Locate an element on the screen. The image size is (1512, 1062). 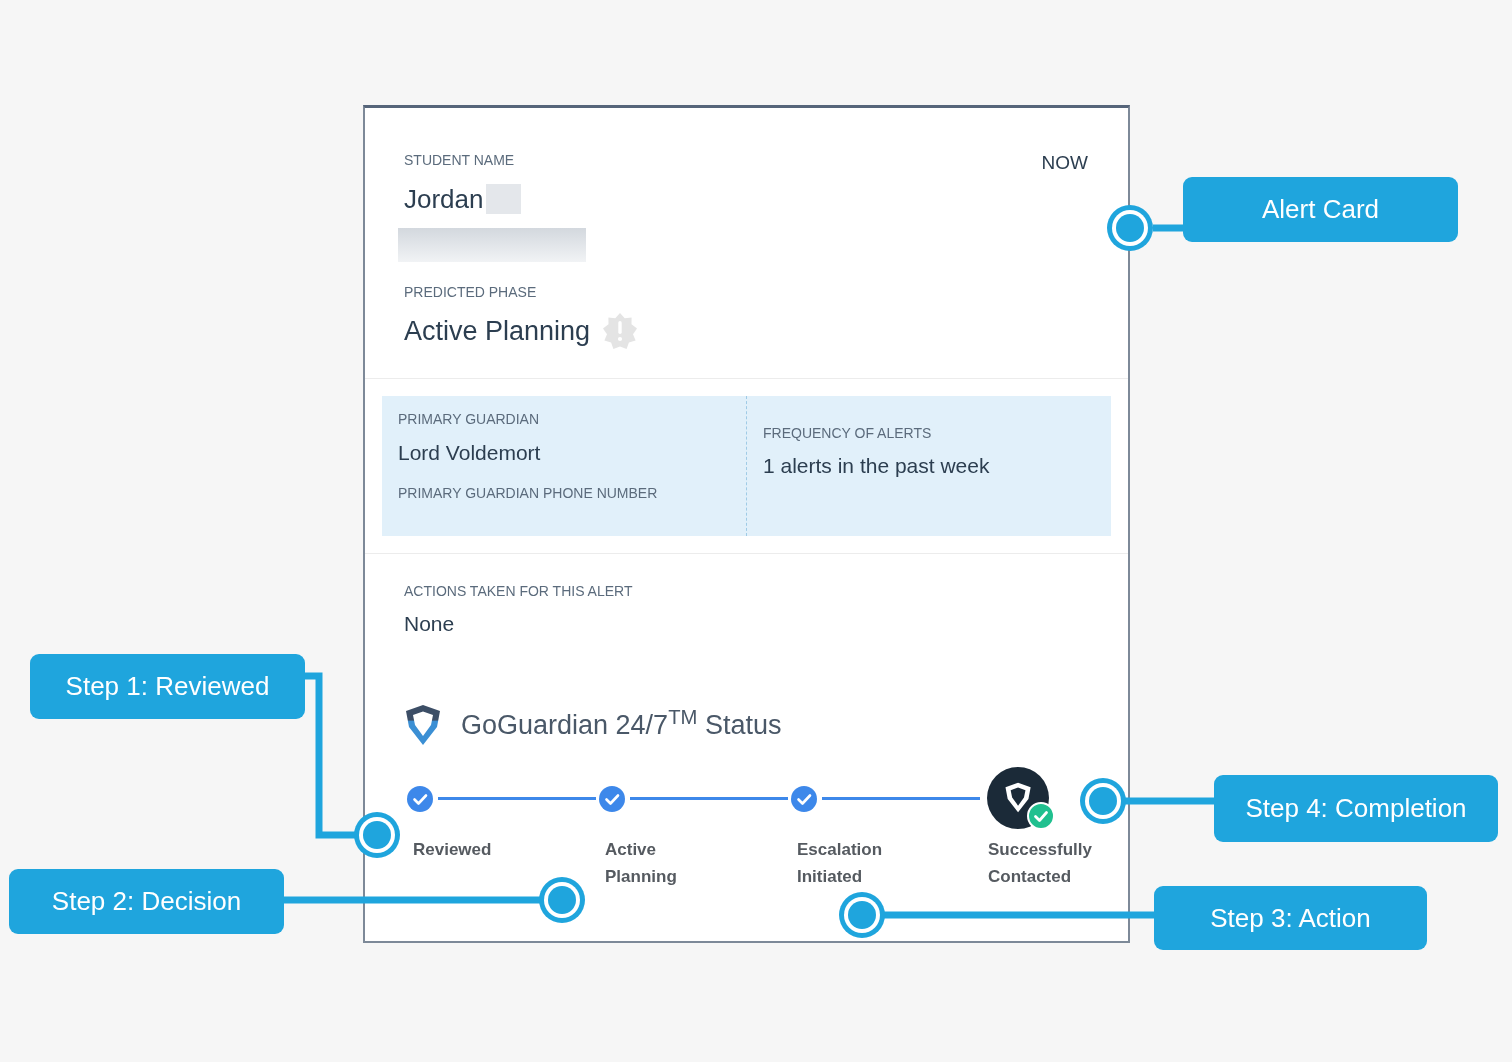
status-title: GoGuardian 24/7$^{TM}$ Status is located at coordinates (621, 725).